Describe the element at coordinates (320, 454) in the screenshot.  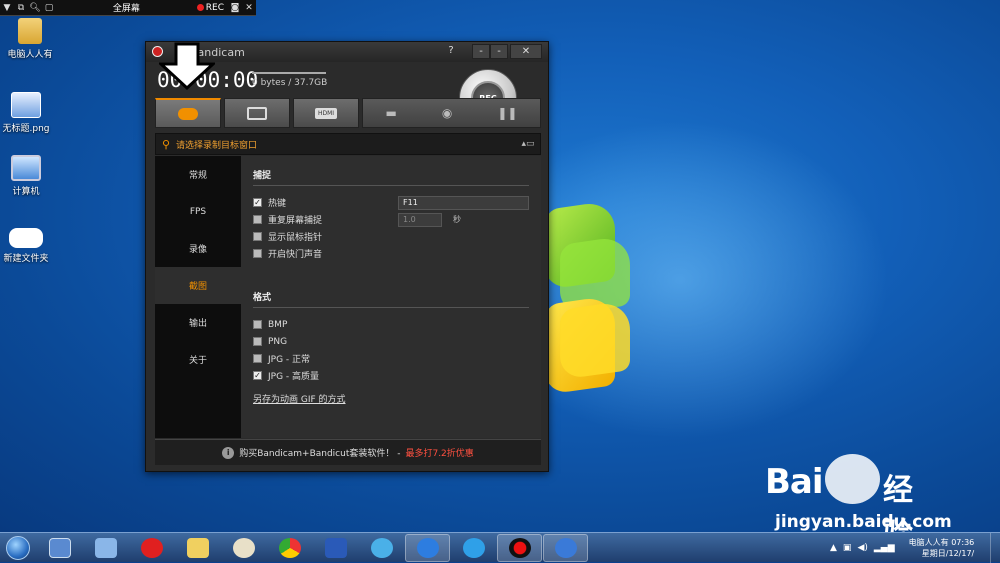
I see `promo-text: 购买Bandicam+Bandicut套装软件！ -` at that location.